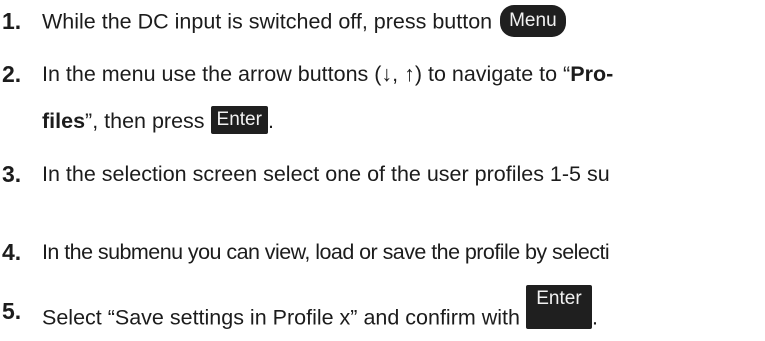 This screenshot has width=765, height=341. What do you see at coordinates (12, 74) in the screenshot?
I see `step-number: 2.` at bounding box center [12, 74].